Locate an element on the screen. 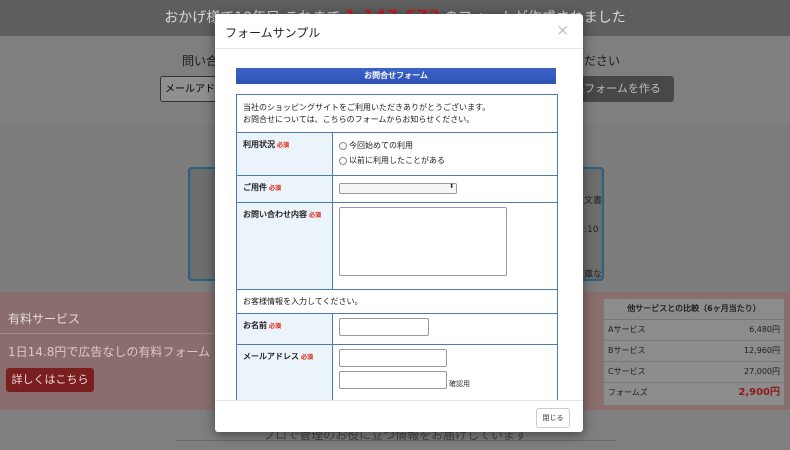 The height and width of the screenshot is (450, 790). service-name: Aサービス is located at coordinates (627, 329).